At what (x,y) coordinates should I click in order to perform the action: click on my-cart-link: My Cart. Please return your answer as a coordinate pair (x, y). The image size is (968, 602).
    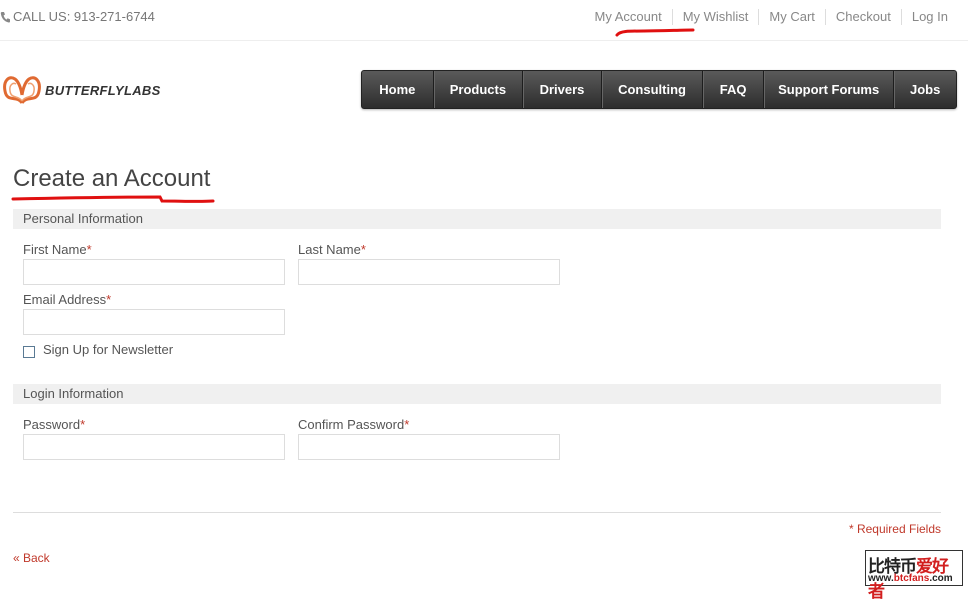
    Looking at the image, I should click on (791, 17).